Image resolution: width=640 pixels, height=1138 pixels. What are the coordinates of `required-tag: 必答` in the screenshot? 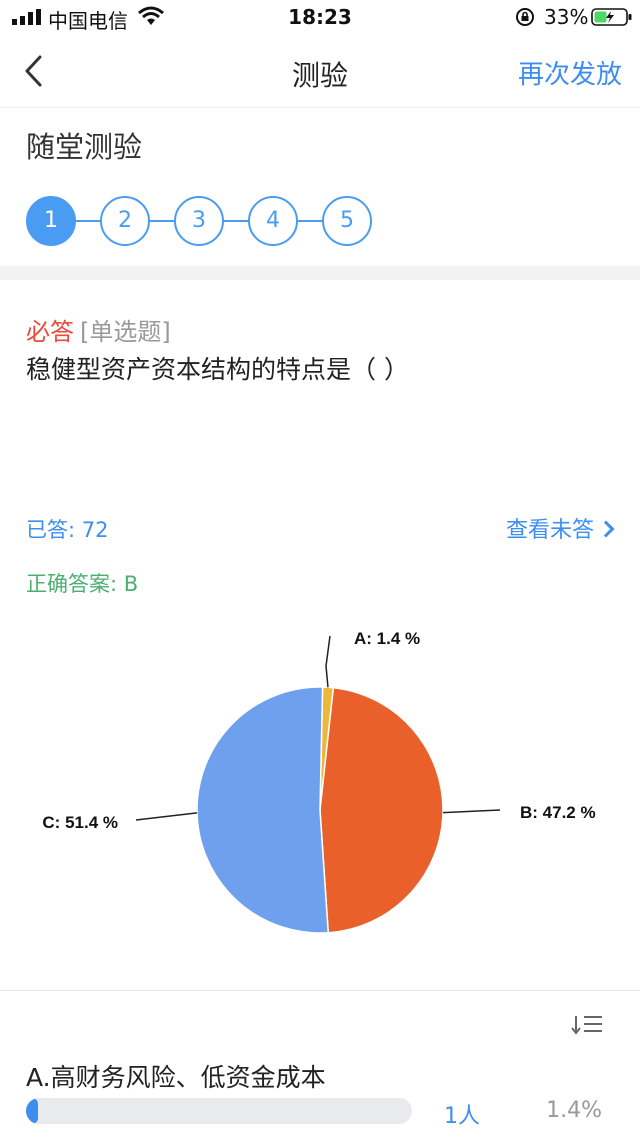 It's located at (50, 332).